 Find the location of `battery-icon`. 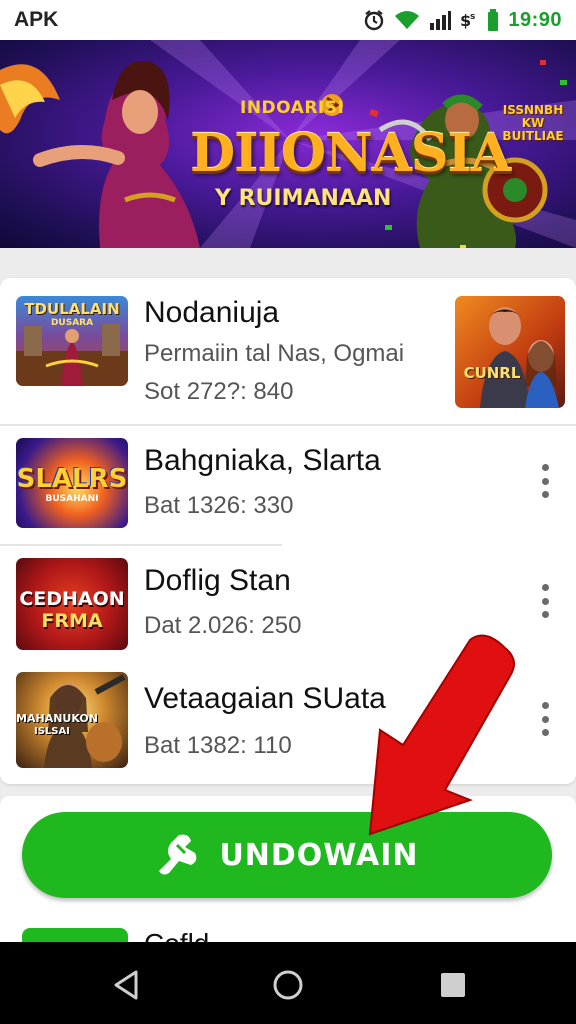

battery-icon is located at coordinates (493, 20).